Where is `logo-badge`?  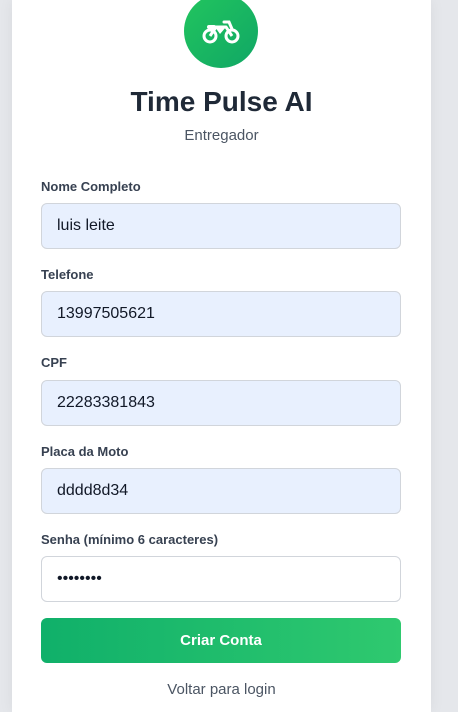 logo-badge is located at coordinates (221, 34).